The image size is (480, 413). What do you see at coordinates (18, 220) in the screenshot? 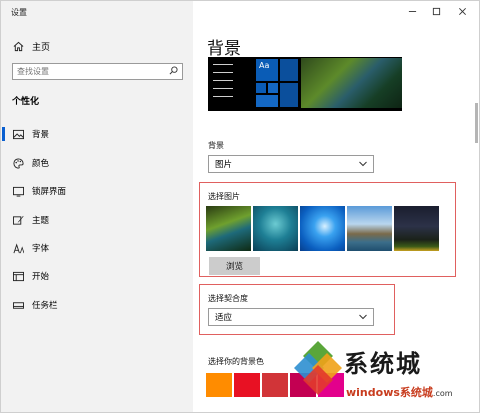
I see `theme-brush-icon` at bounding box center [18, 220].